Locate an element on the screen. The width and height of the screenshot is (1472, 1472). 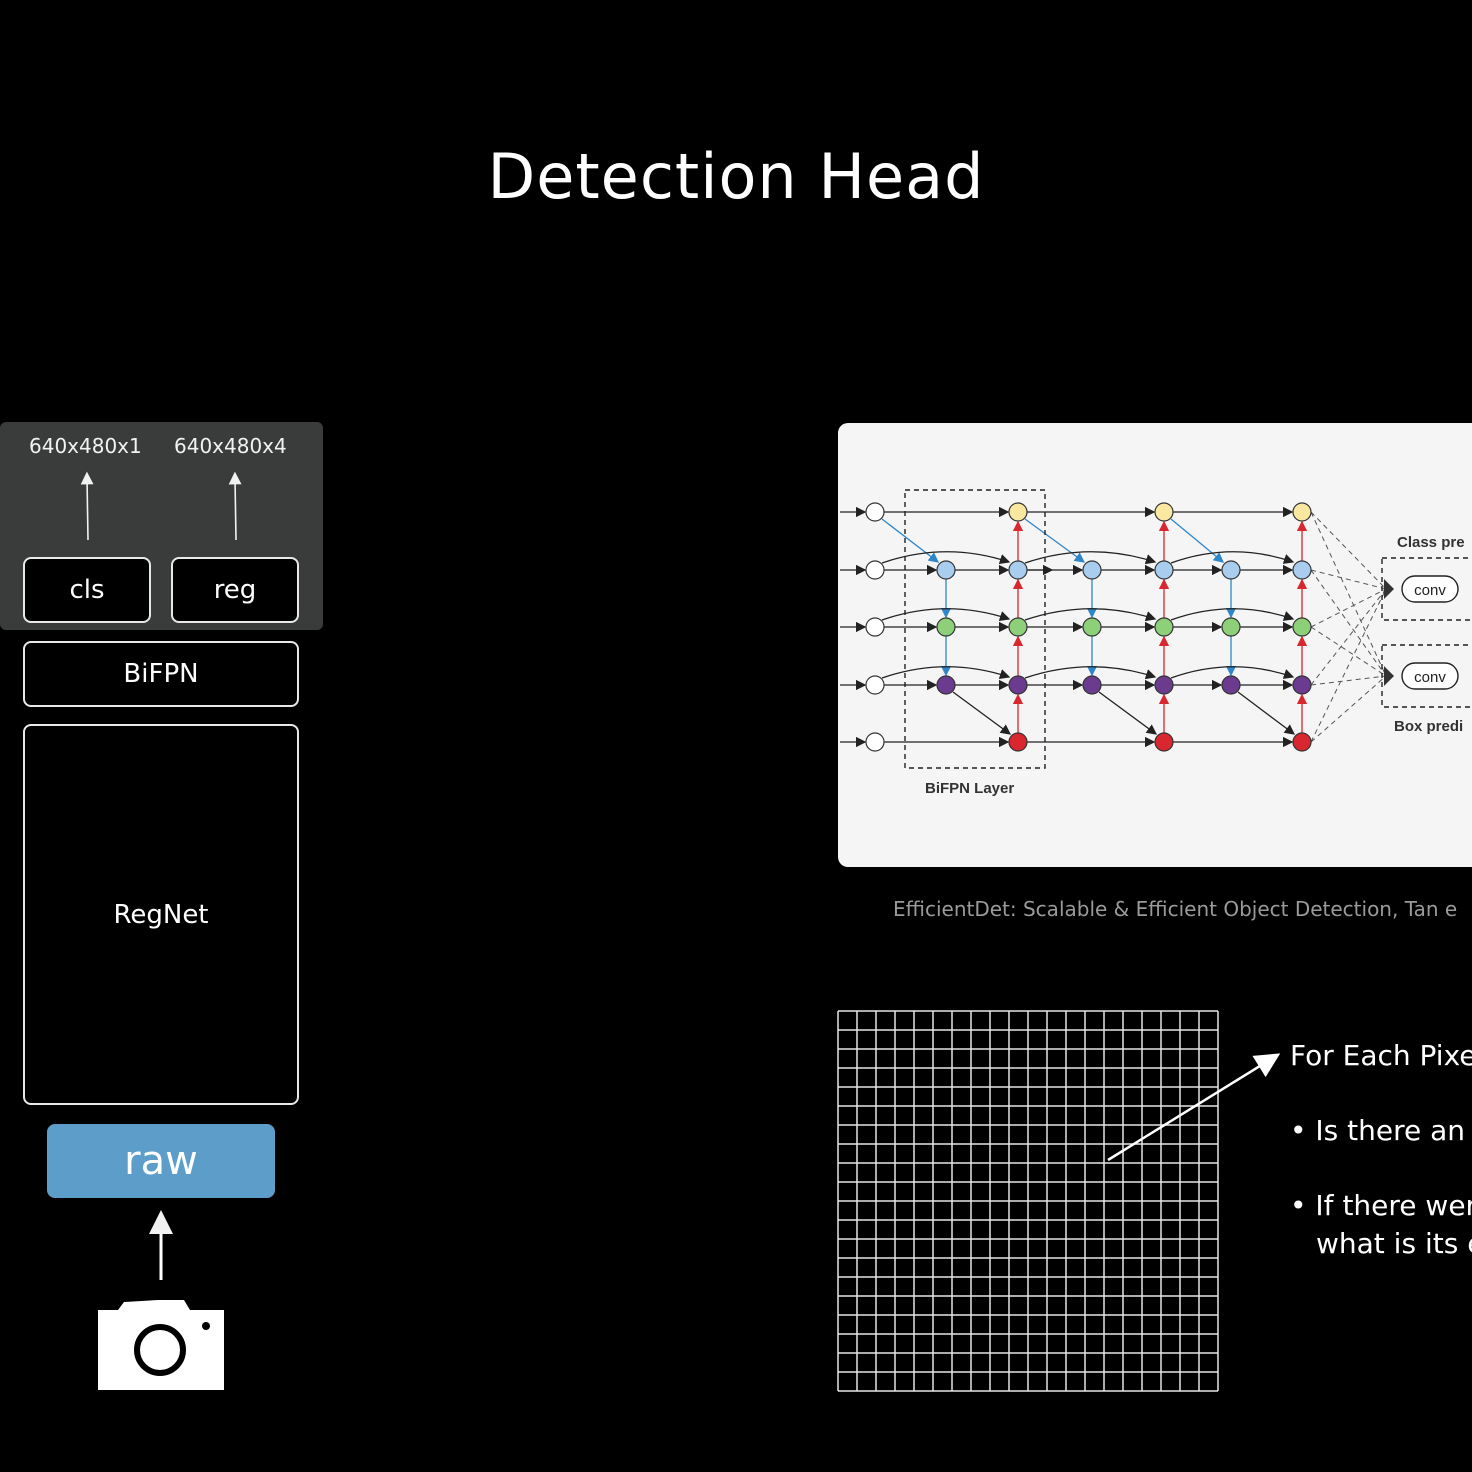
camera-icon is located at coordinates (161, 1345).